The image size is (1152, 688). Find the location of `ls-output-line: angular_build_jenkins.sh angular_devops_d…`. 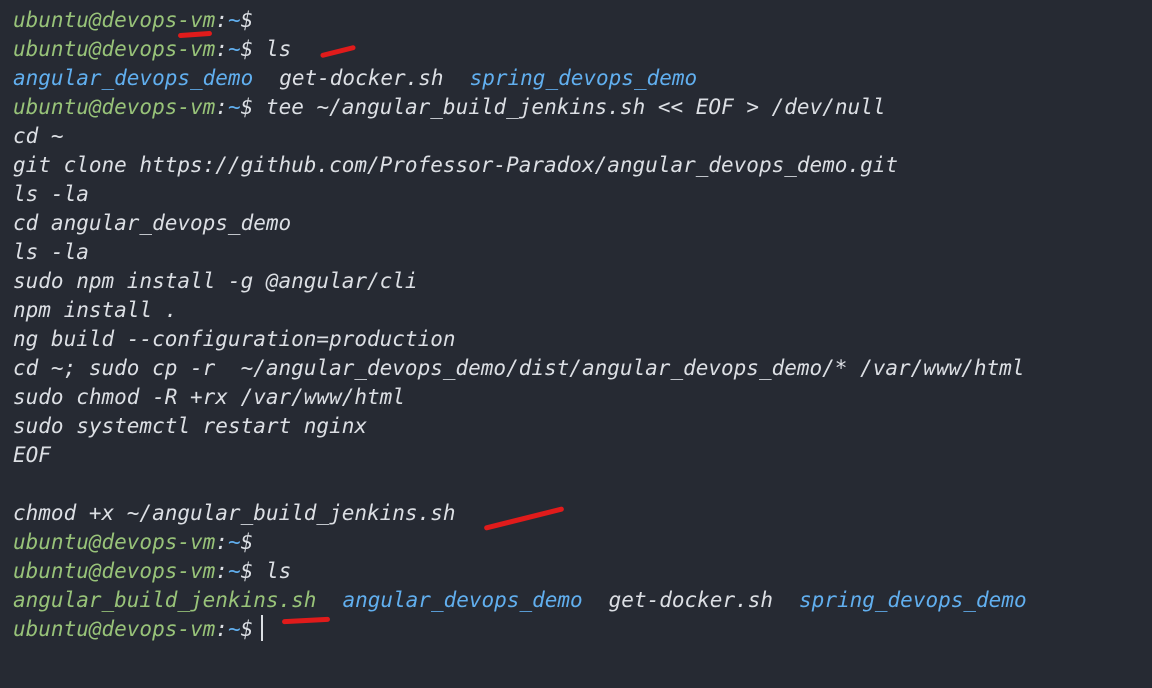

ls-output-line: angular_build_jenkins.sh angular_devops_d… is located at coordinates (582, 600).